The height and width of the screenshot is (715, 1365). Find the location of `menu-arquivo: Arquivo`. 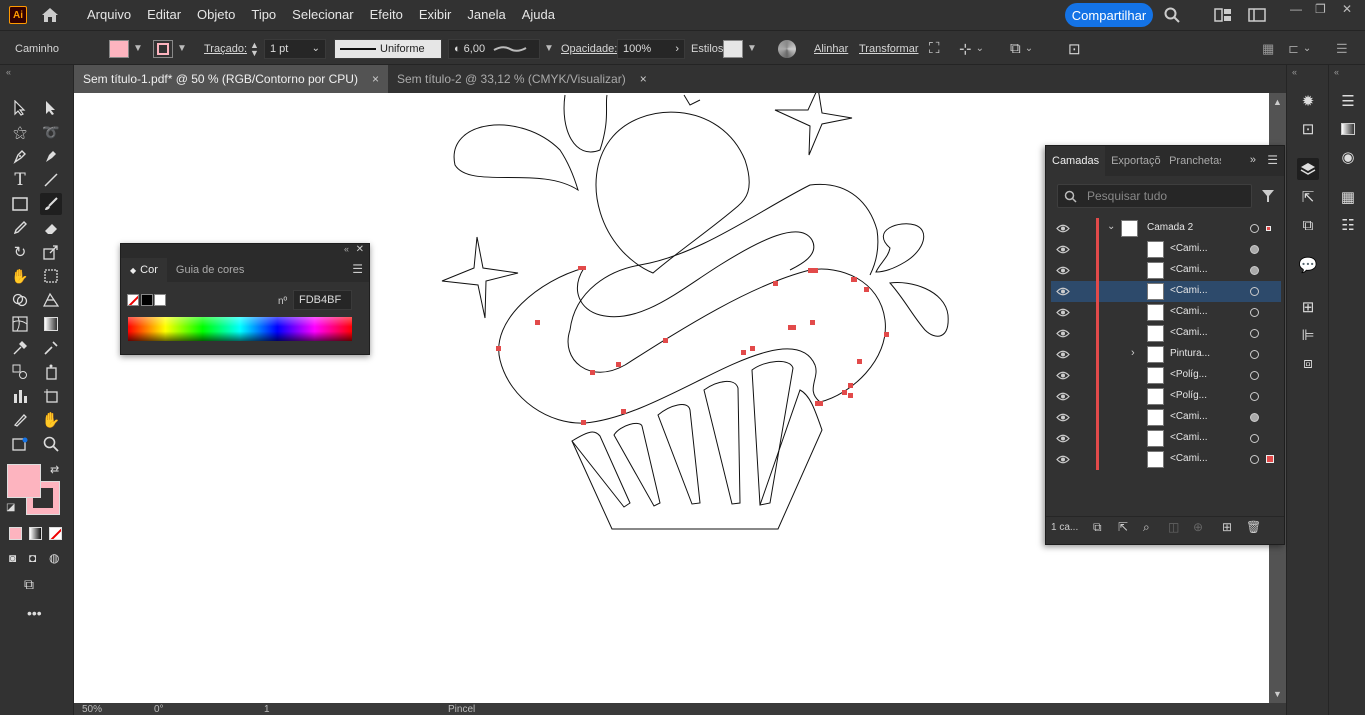

menu-arquivo: Arquivo is located at coordinates (109, 15).